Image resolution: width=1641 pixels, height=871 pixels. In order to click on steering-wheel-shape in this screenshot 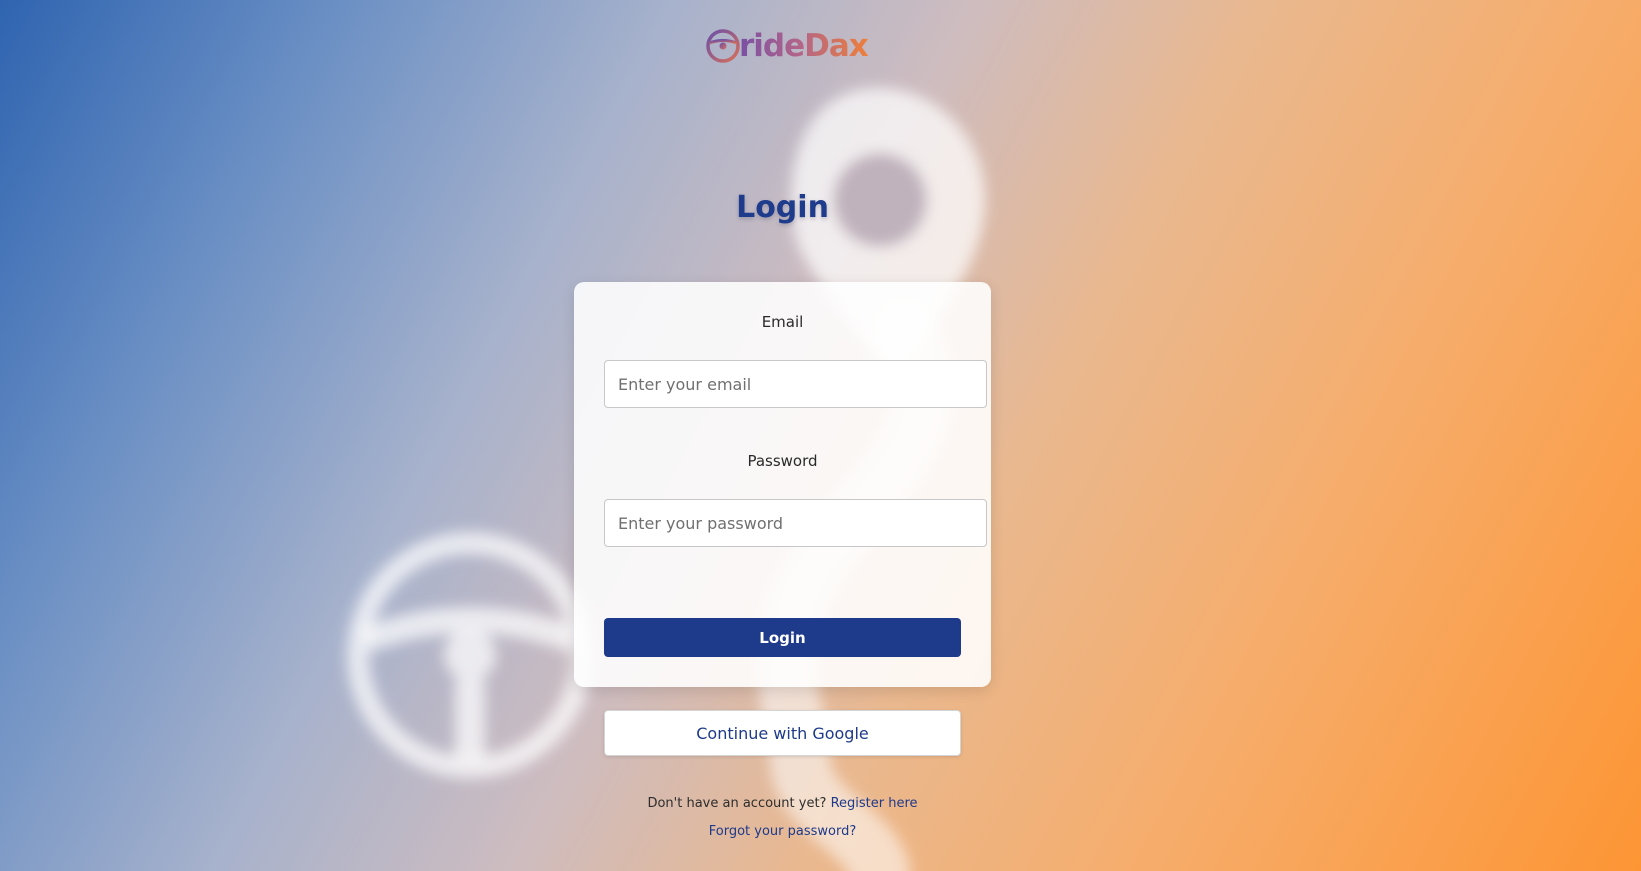, I will do `click(470, 655)`.